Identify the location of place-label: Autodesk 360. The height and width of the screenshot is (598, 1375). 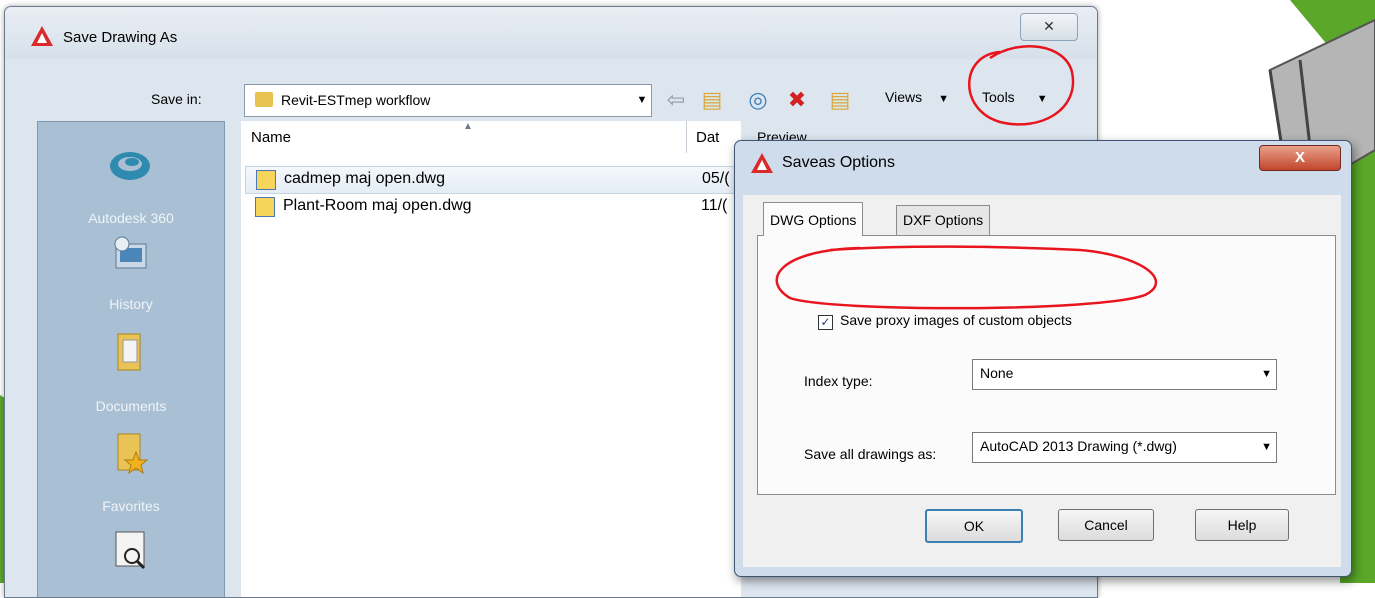
(131, 218).